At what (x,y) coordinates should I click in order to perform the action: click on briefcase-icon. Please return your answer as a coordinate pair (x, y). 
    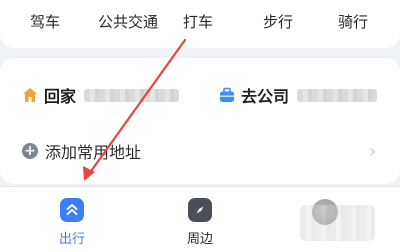
    Looking at the image, I should click on (227, 95).